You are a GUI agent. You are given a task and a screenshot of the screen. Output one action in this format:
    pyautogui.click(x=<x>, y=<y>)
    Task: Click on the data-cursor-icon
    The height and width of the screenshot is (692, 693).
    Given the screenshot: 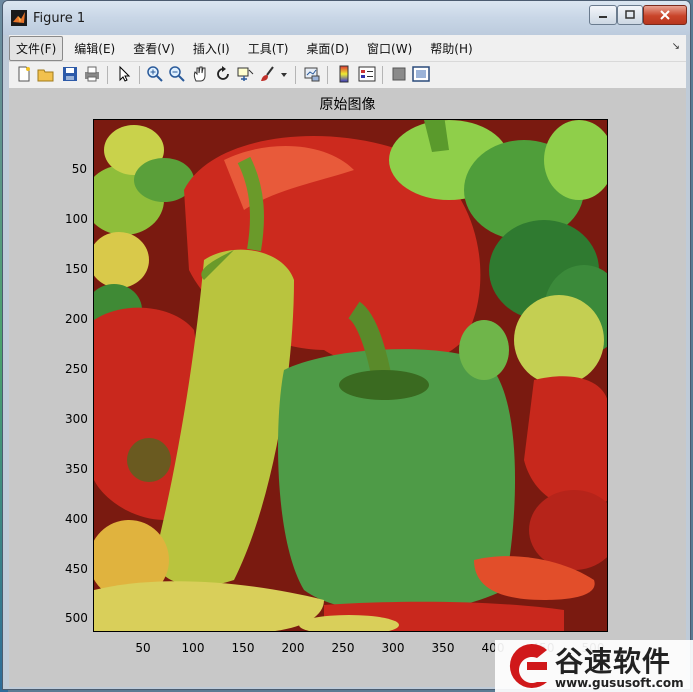 What is the action you would take?
    pyautogui.click(x=245, y=74)
    